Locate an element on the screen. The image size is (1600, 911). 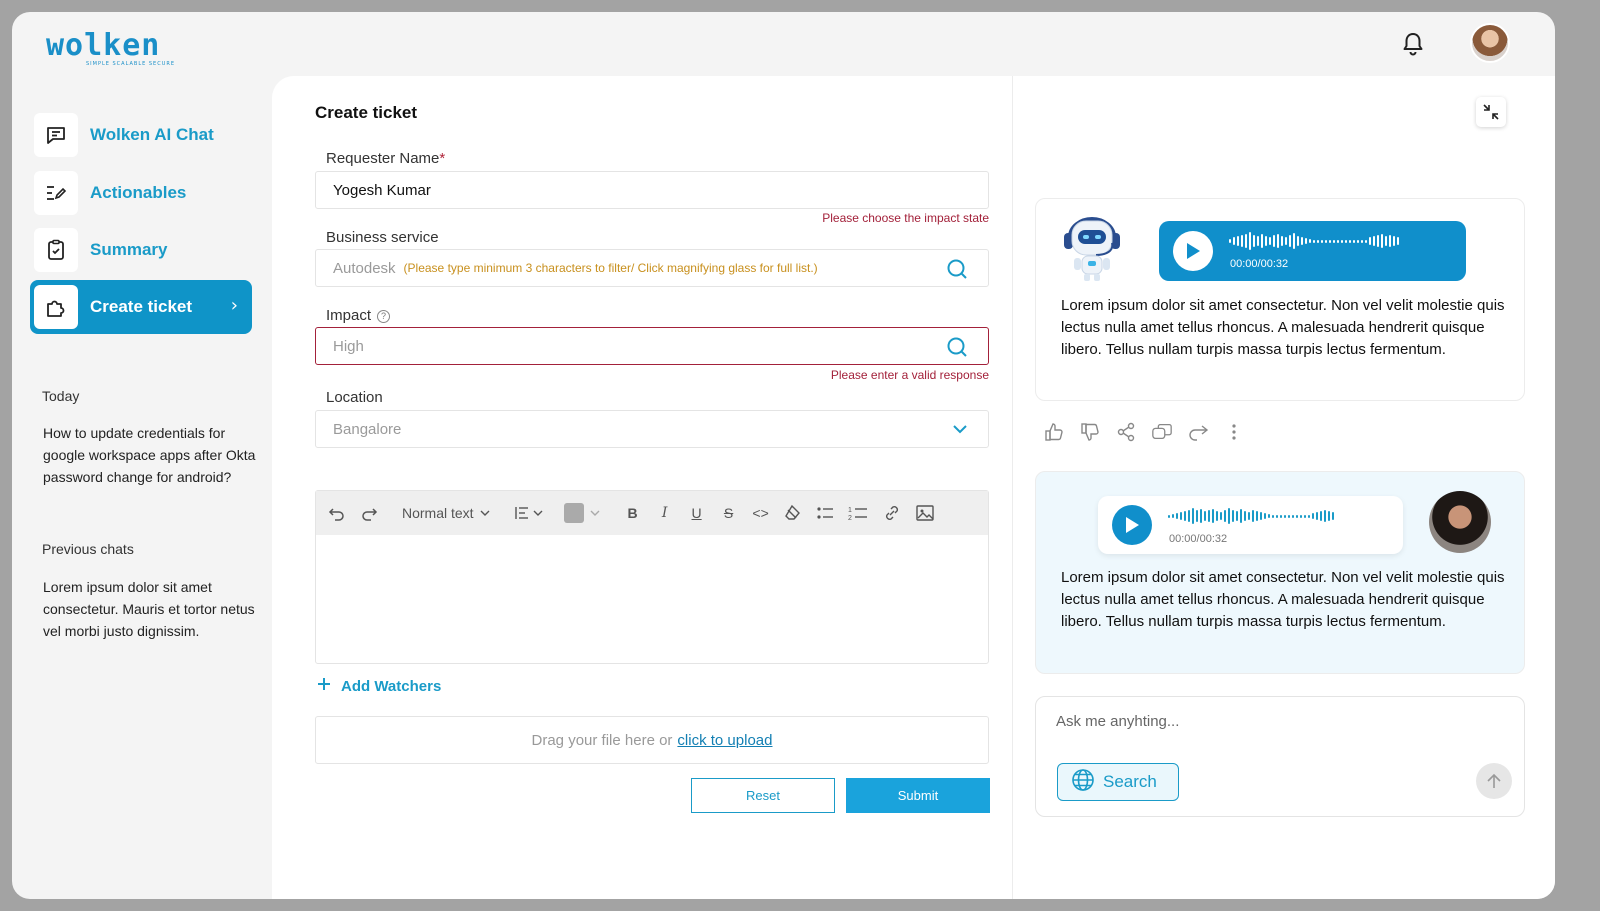
search-button: Search is located at coordinates (1118, 782).